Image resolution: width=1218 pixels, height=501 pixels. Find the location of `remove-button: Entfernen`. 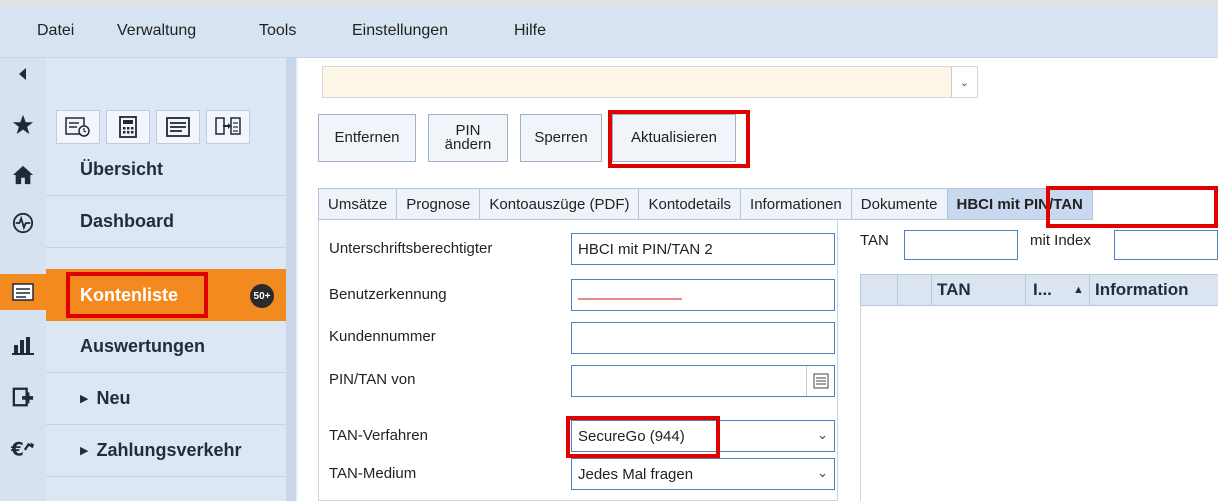

remove-button: Entfernen is located at coordinates (367, 138).